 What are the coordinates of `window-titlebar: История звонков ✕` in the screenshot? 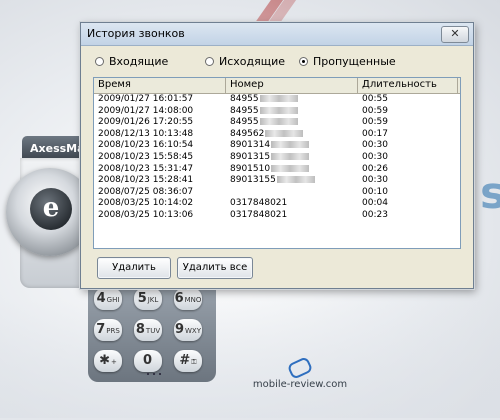 It's located at (277, 34).